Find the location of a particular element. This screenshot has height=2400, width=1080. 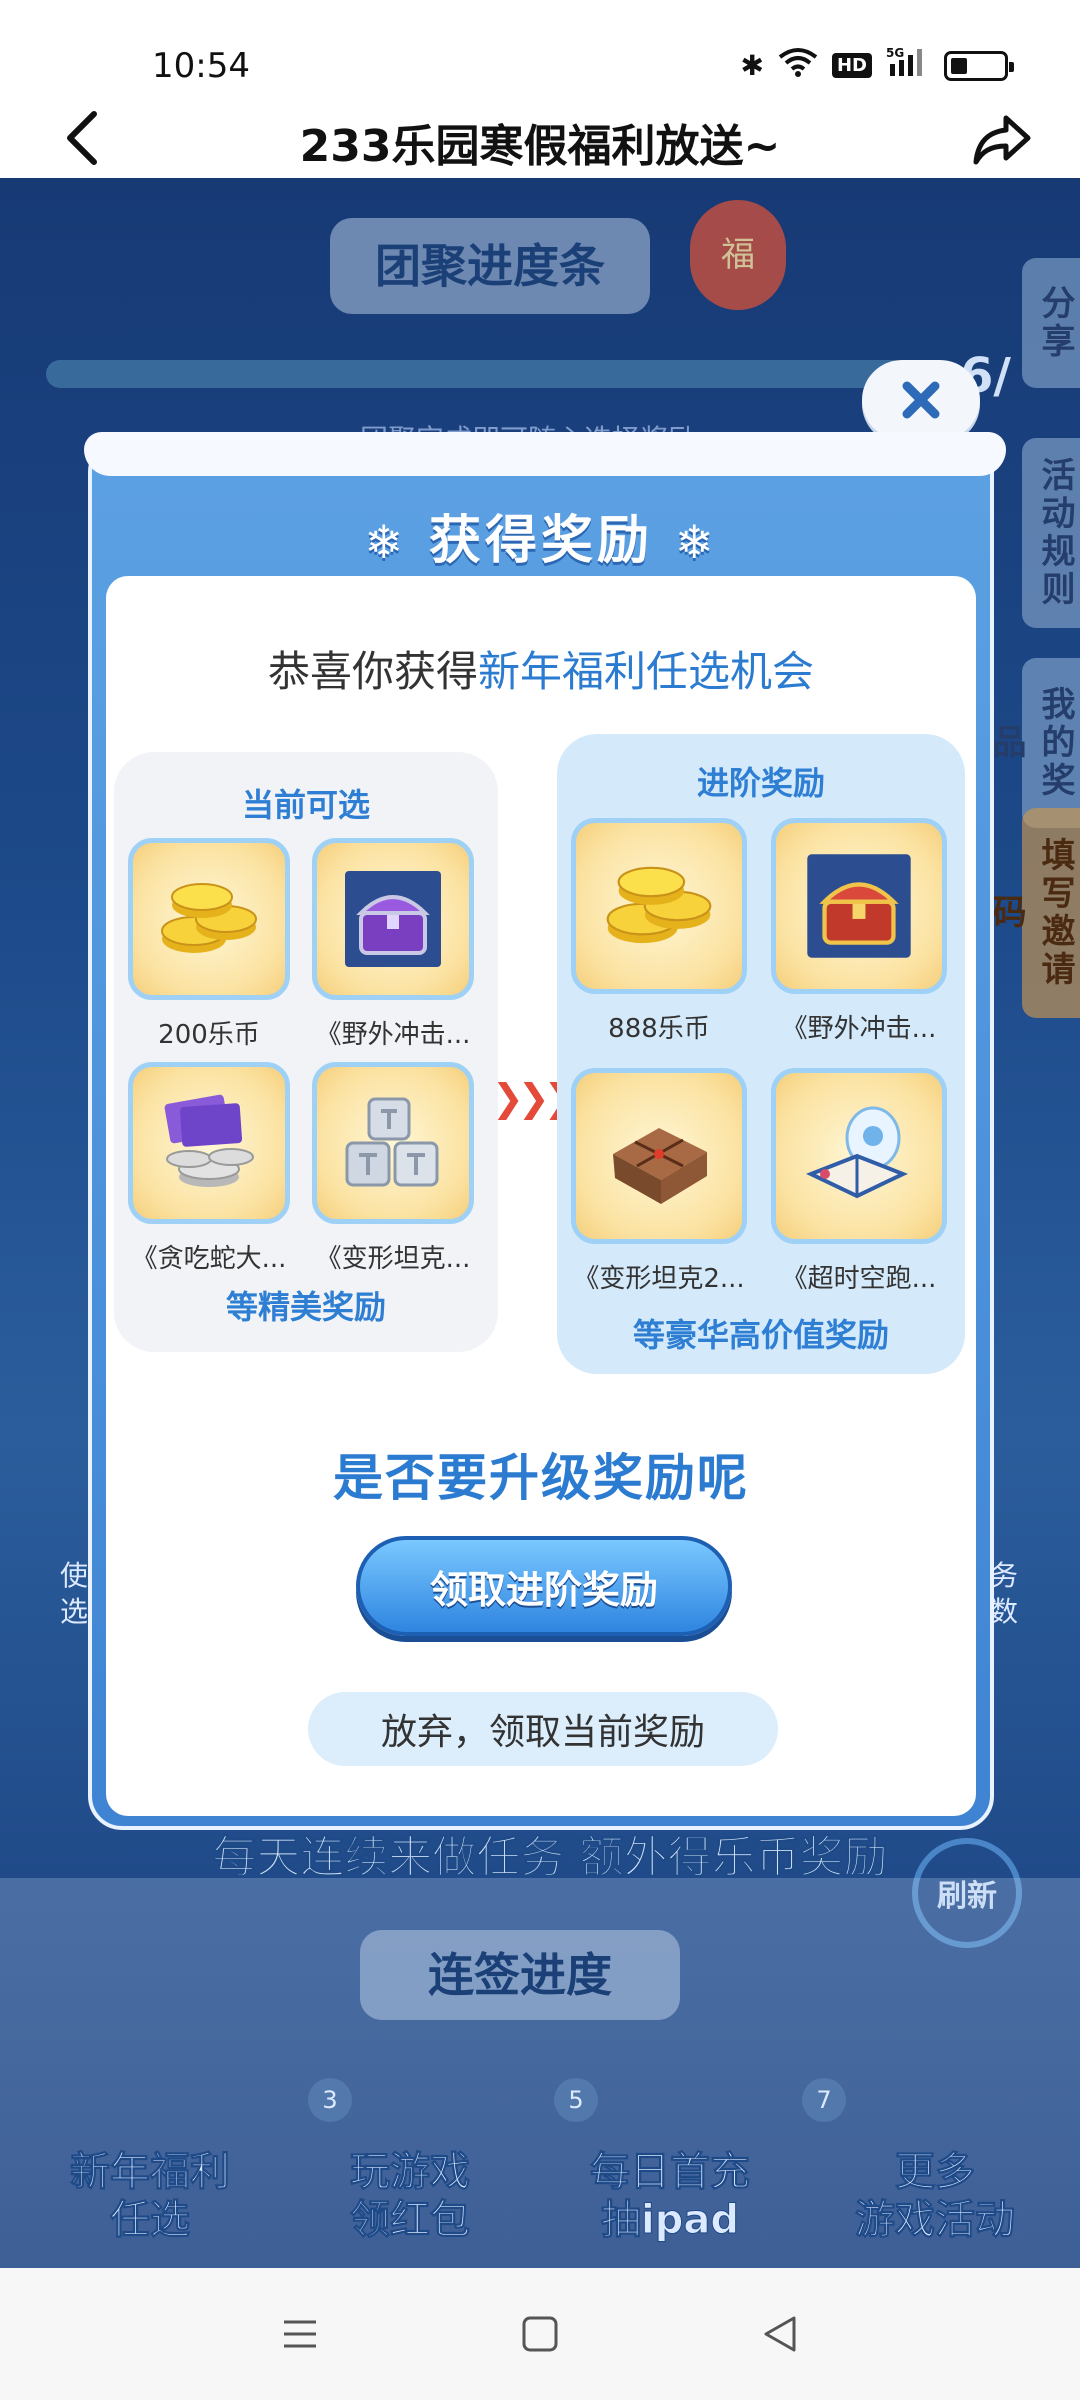

title-bar: 233乐园寒假福利放送~ is located at coordinates (540, 139).